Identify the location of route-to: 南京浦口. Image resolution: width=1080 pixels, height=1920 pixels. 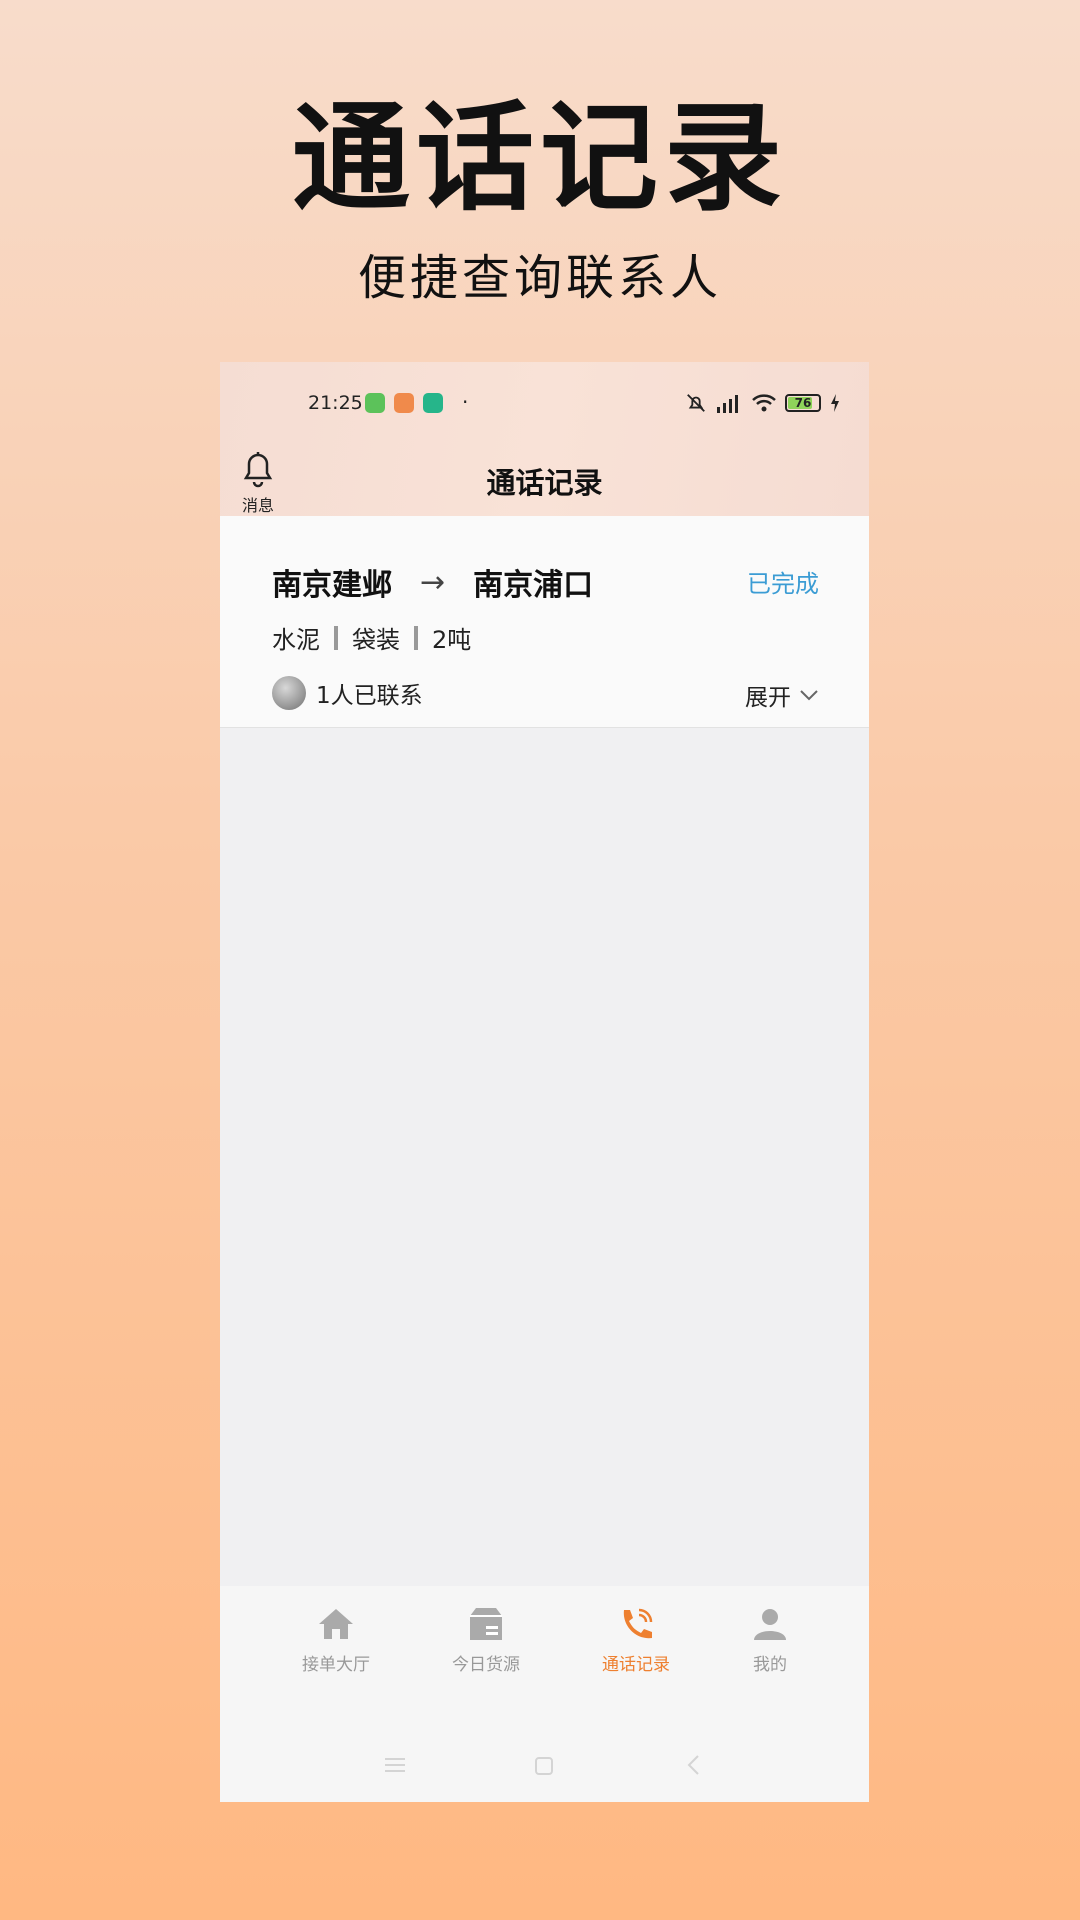
(533, 585).